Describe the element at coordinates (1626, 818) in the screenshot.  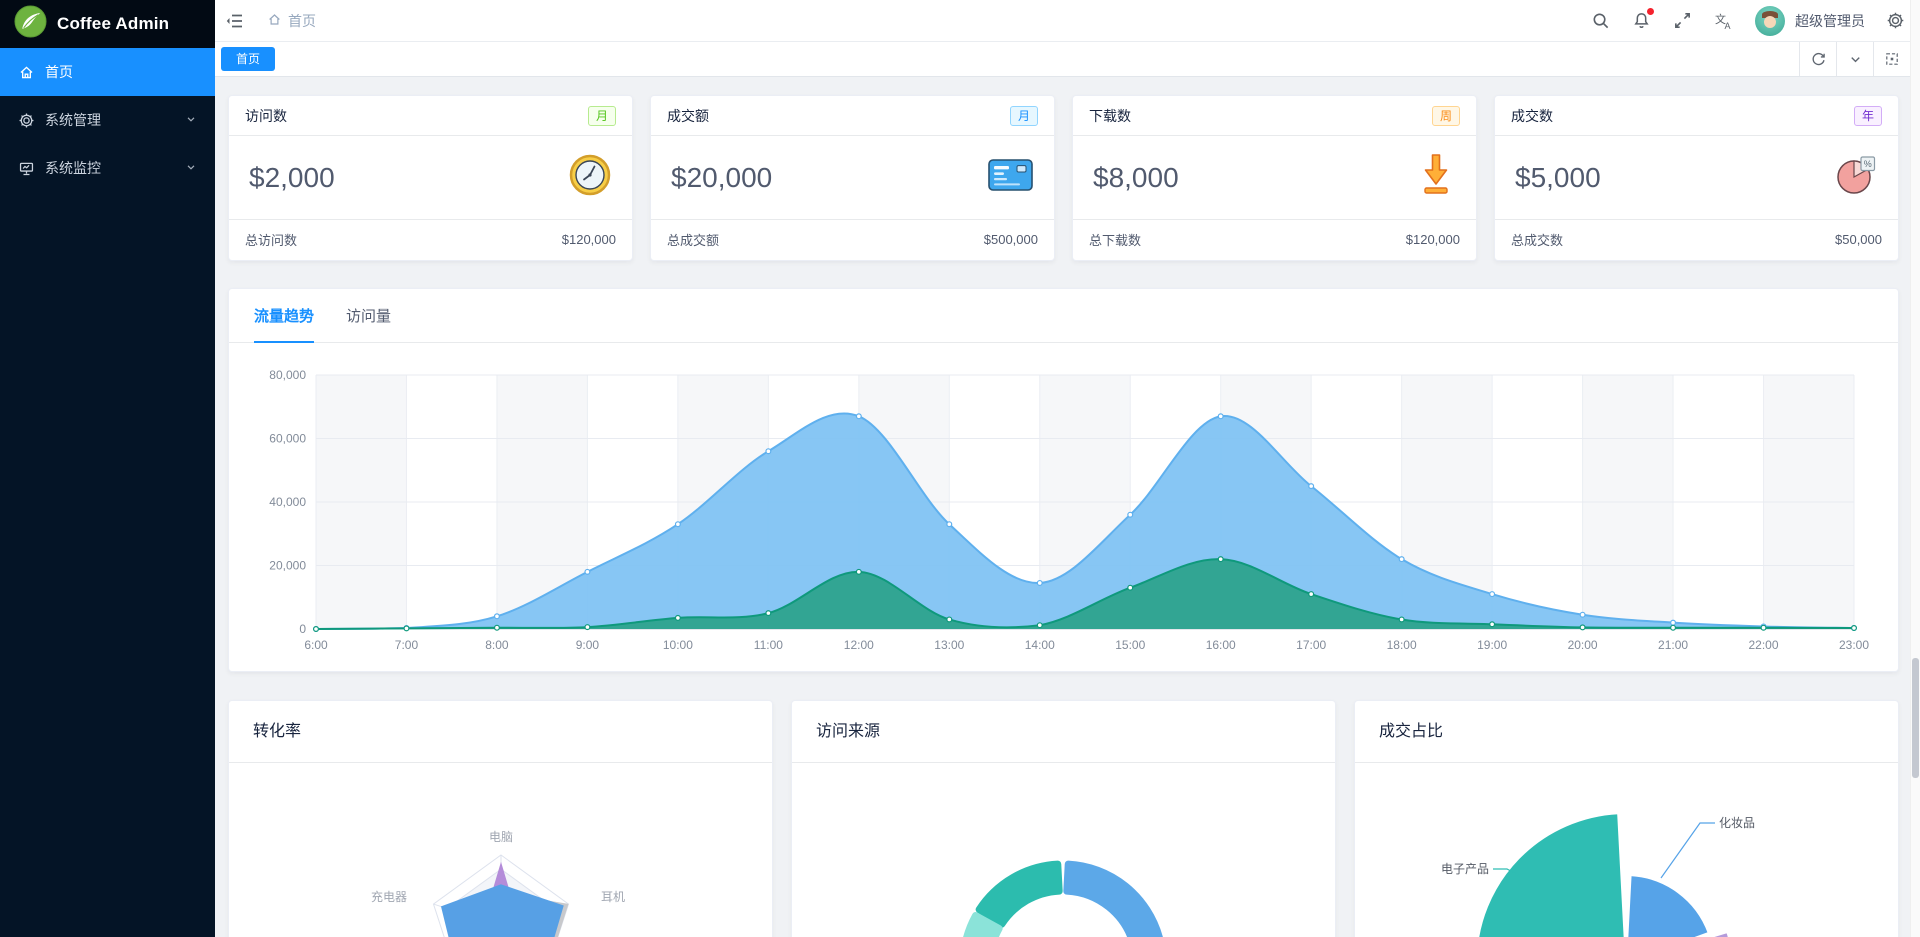
I see `deal-share-card: 成交占比 电子产品 化妆品` at that location.